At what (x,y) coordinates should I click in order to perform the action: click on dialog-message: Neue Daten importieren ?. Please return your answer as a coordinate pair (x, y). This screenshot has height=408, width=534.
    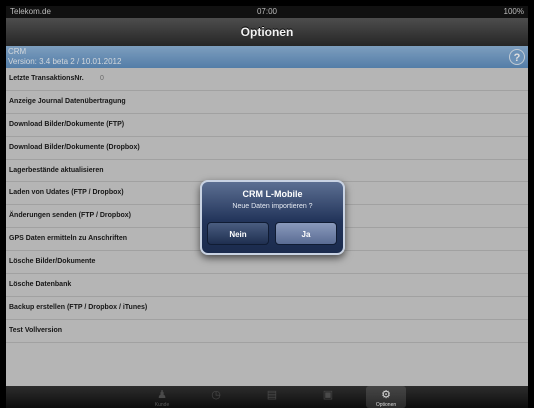
    Looking at the image, I should click on (272, 206).